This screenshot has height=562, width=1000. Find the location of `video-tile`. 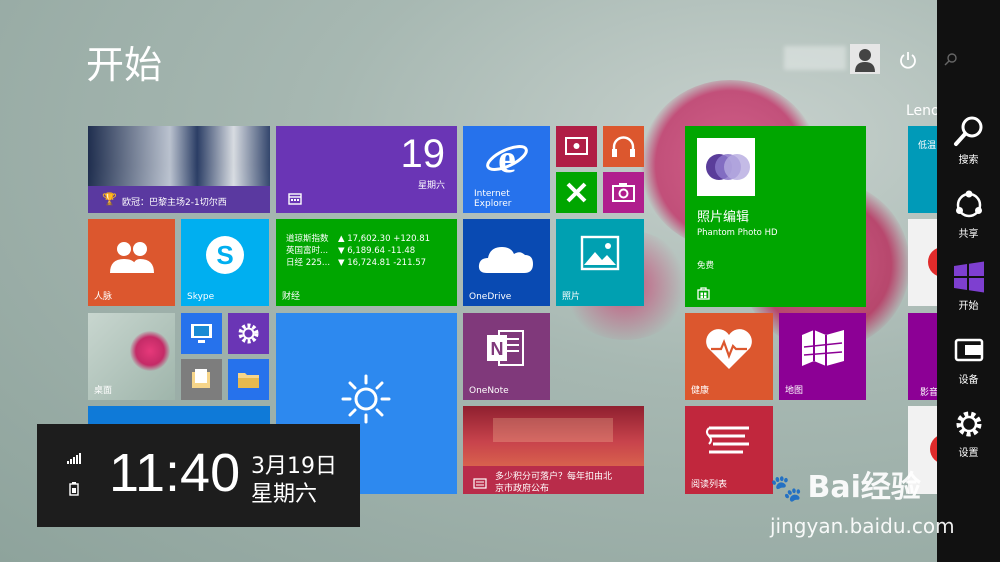

video-tile is located at coordinates (576, 146).